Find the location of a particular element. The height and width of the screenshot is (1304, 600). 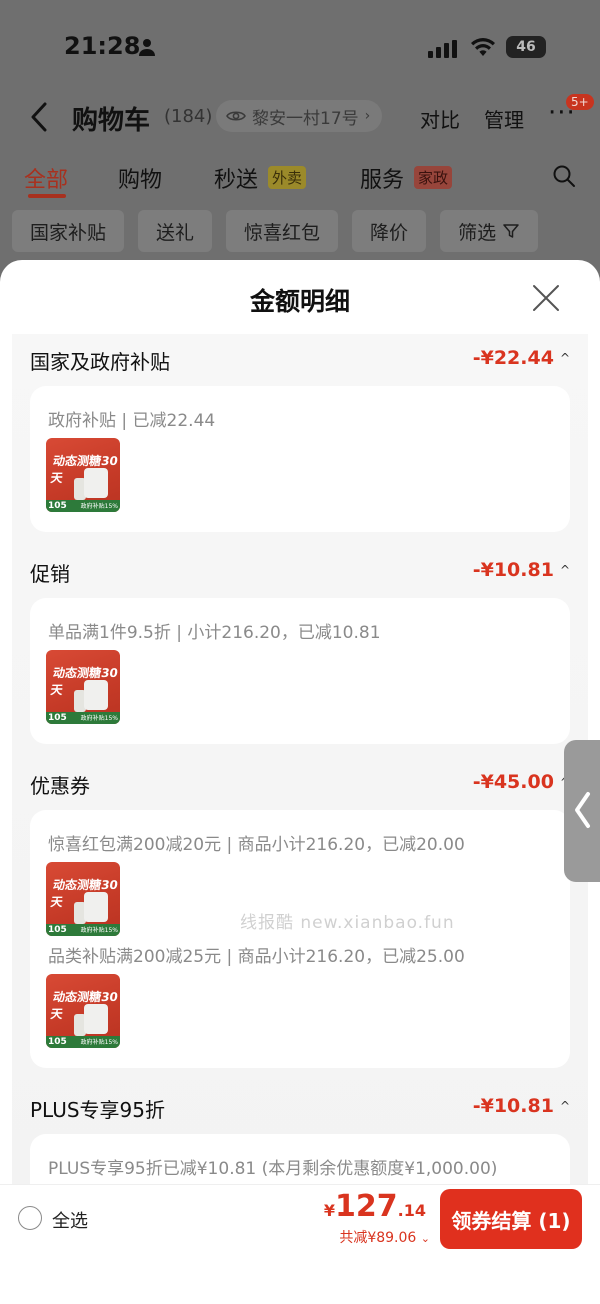

filter-label: 筛选 is located at coordinates (477, 232).